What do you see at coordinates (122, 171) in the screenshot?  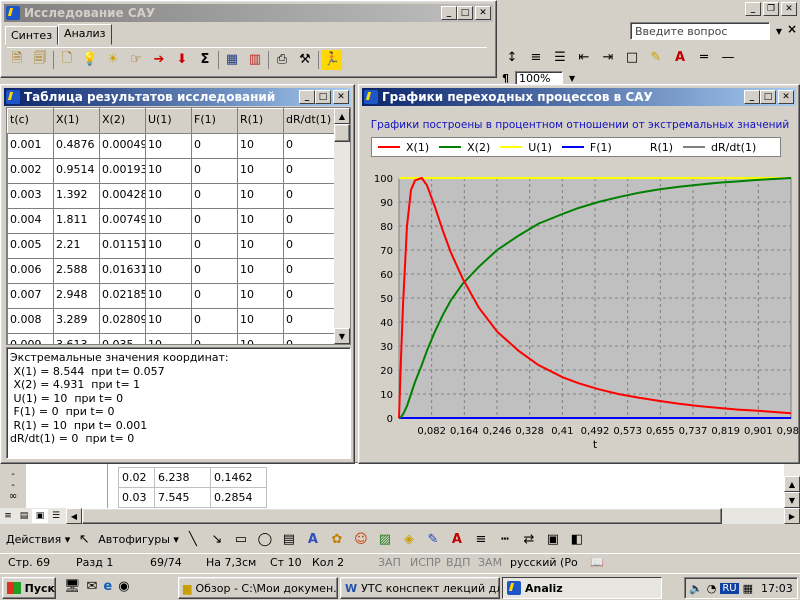 I see `table-cell: 0.00193` at bounding box center [122, 171].